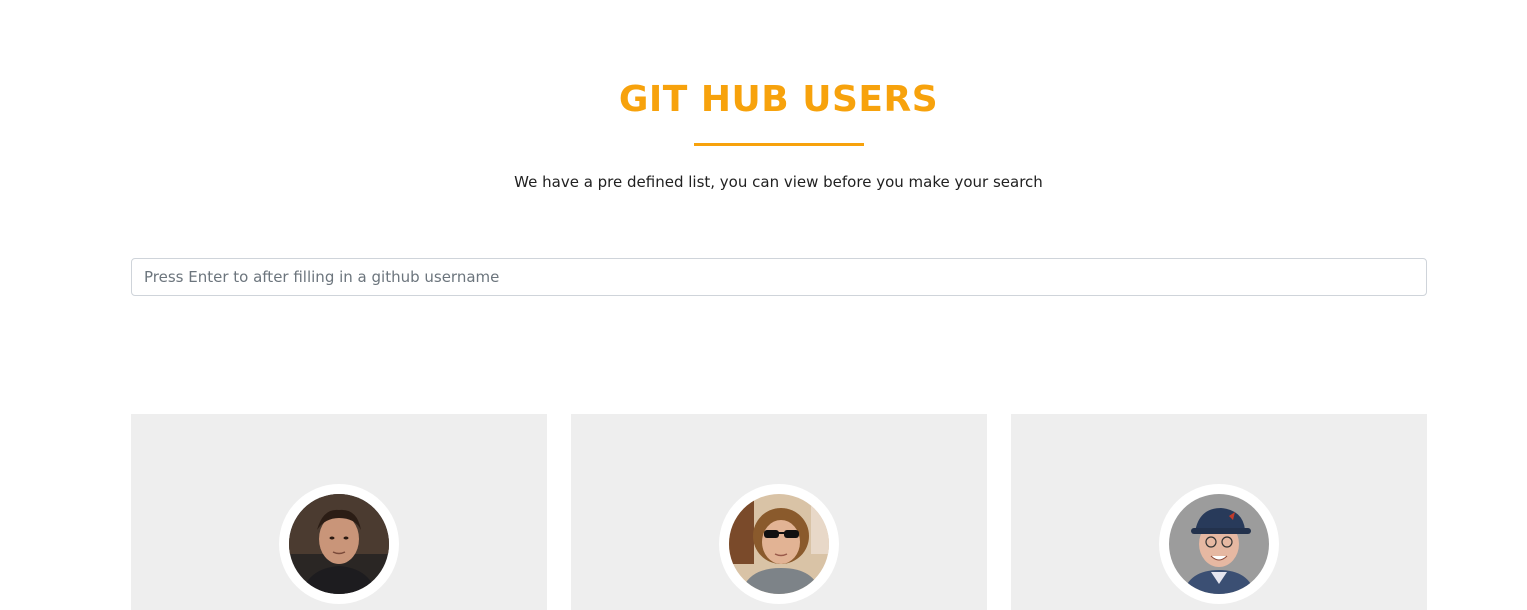 The height and width of the screenshot is (610, 1527). I want to click on page-title: GIT HUB USERS, so click(778, 99).